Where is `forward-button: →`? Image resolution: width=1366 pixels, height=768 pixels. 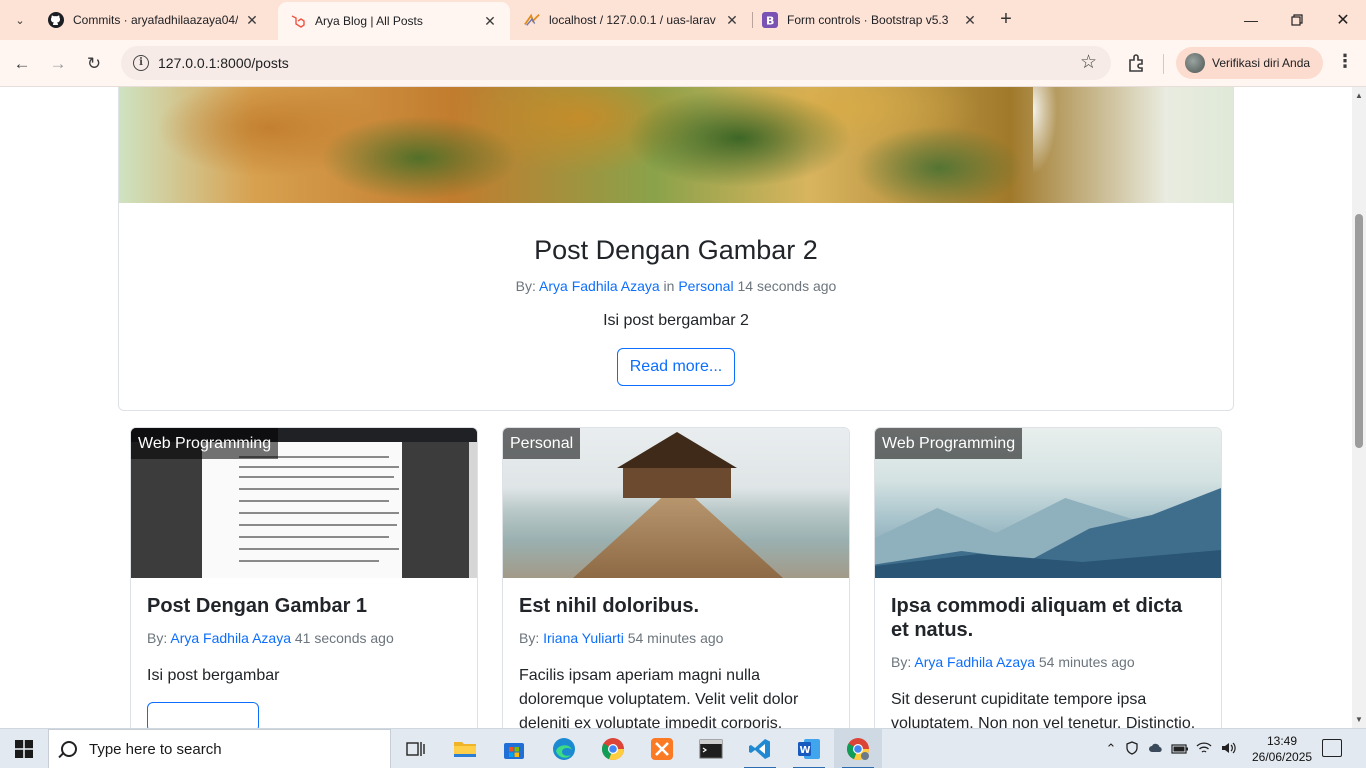
forward-button: → is located at coordinates (58, 64).